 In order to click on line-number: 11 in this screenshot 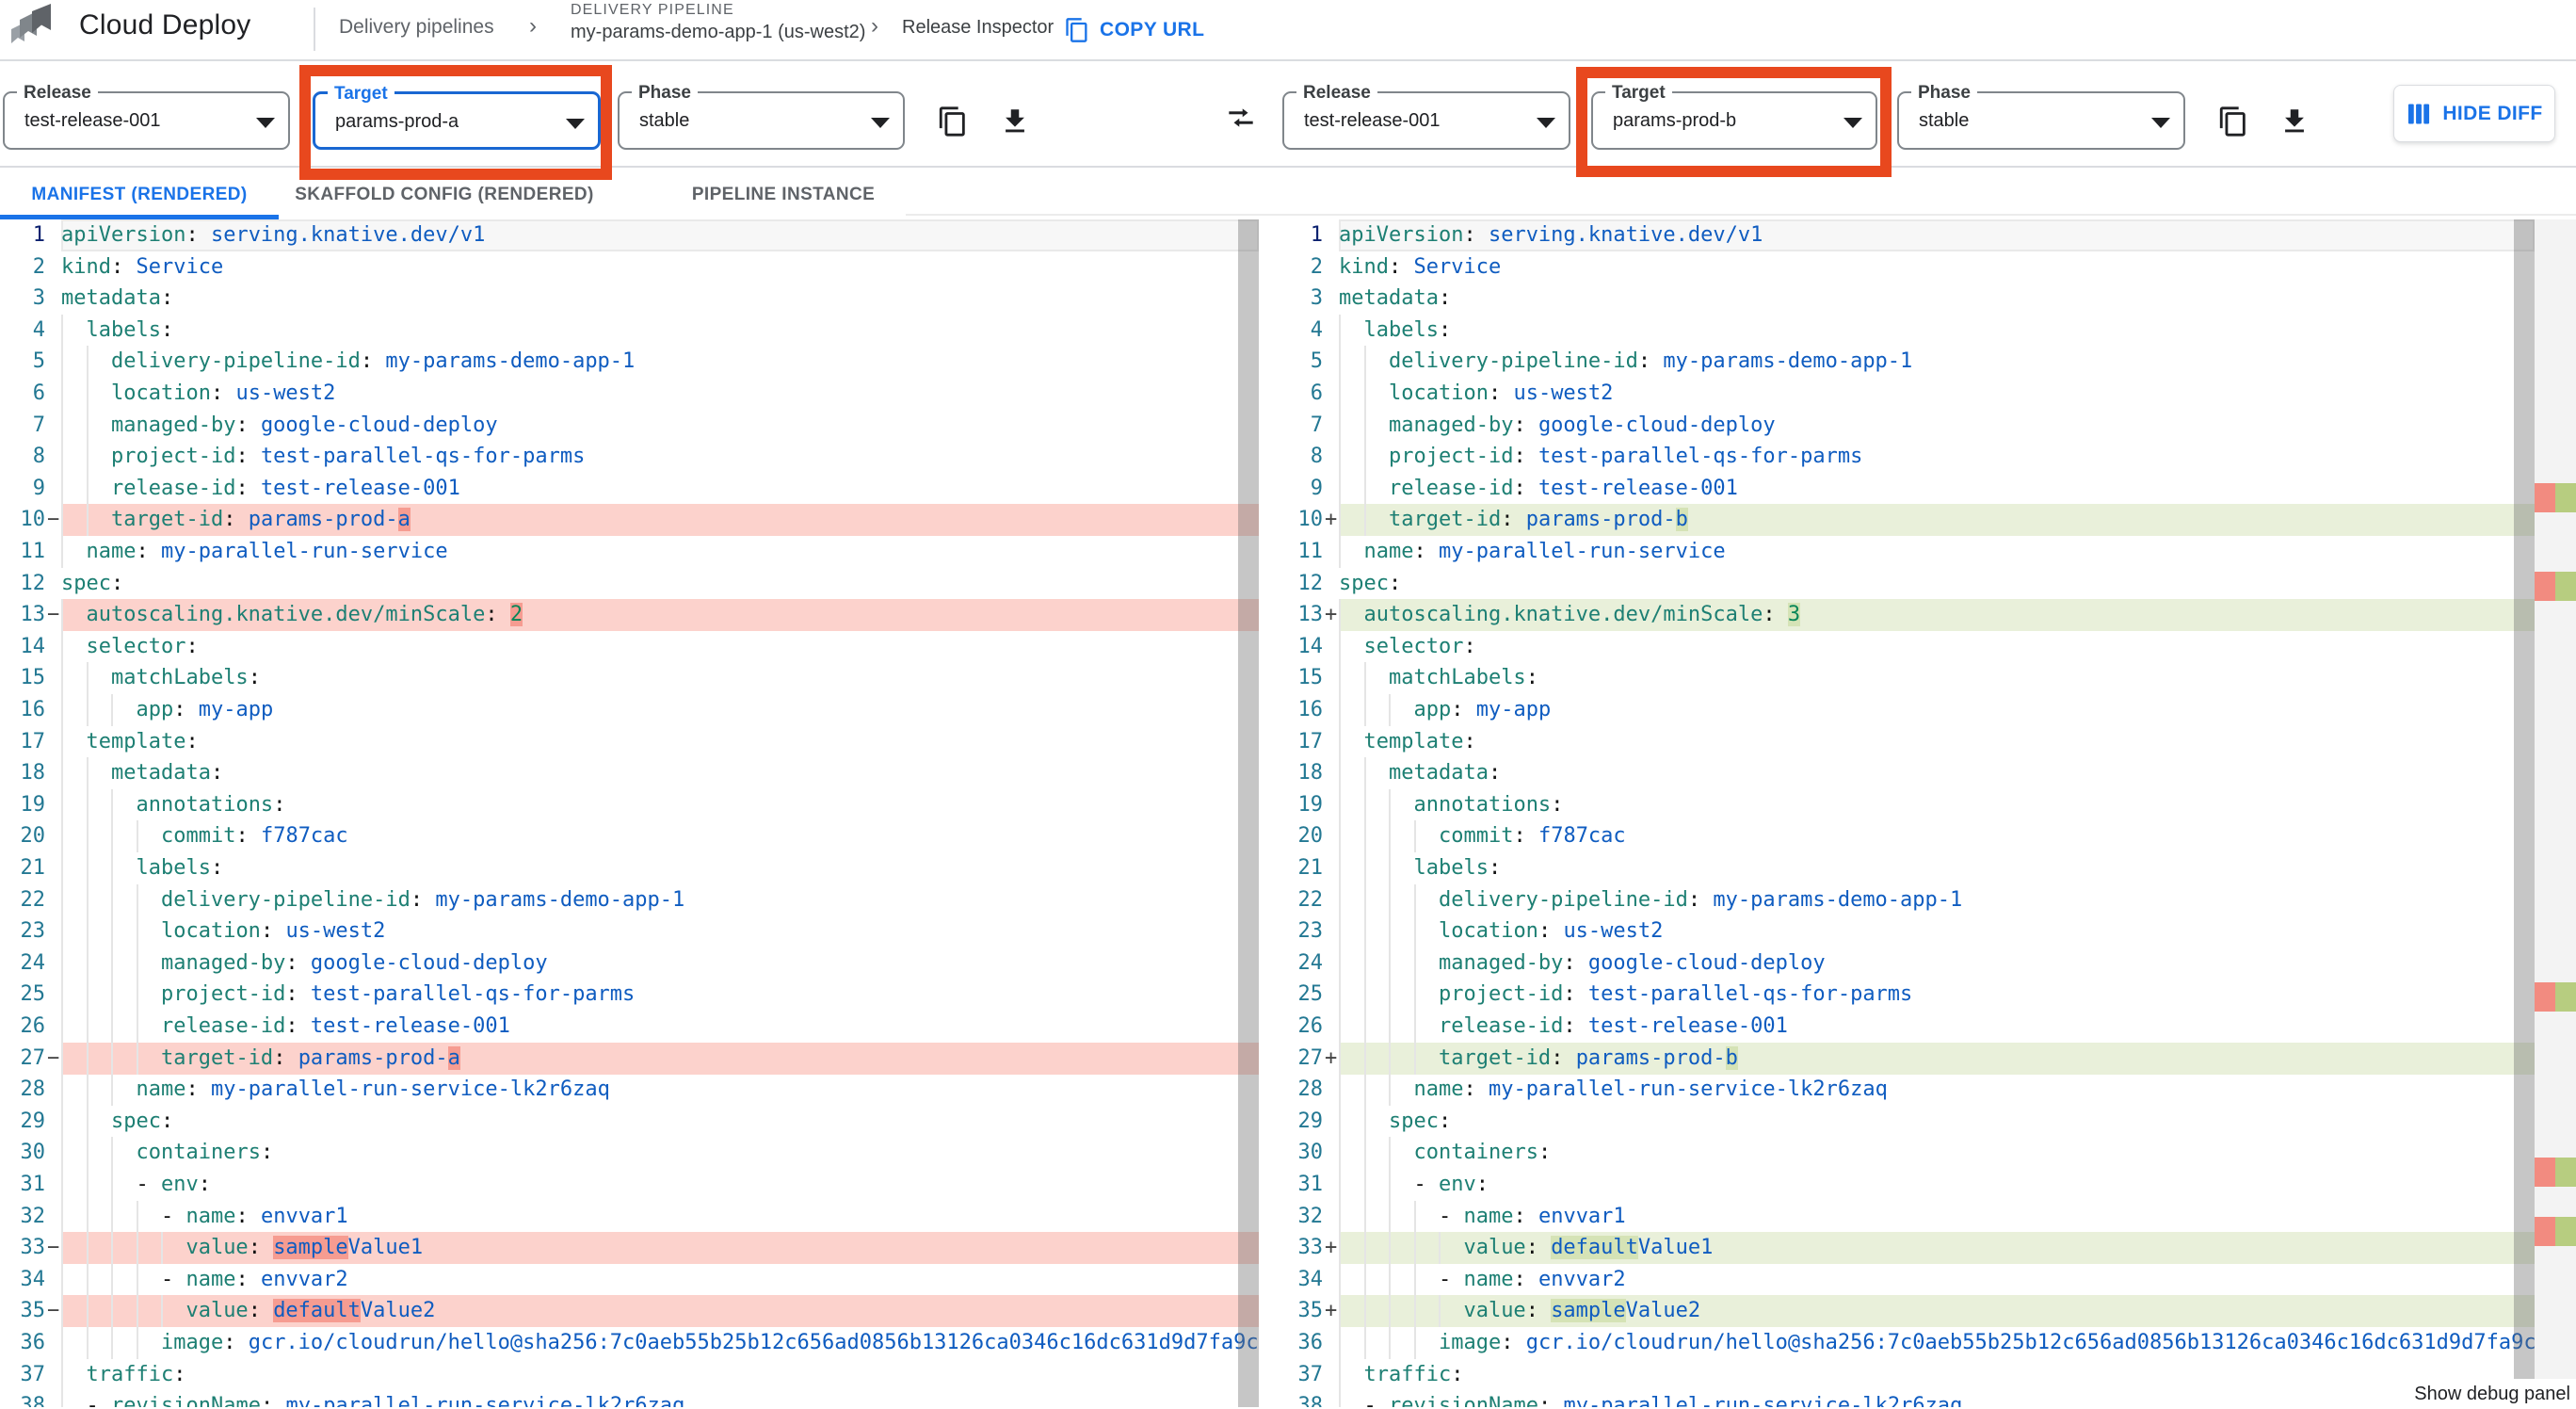, I will do `click(1310, 551)`.